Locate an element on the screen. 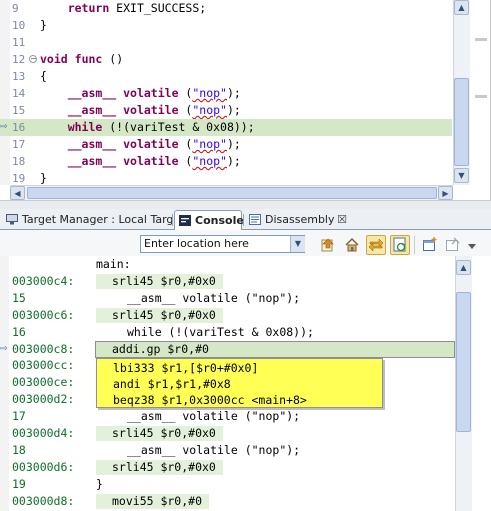  source-line-number: 15 is located at coordinates (19, 298).